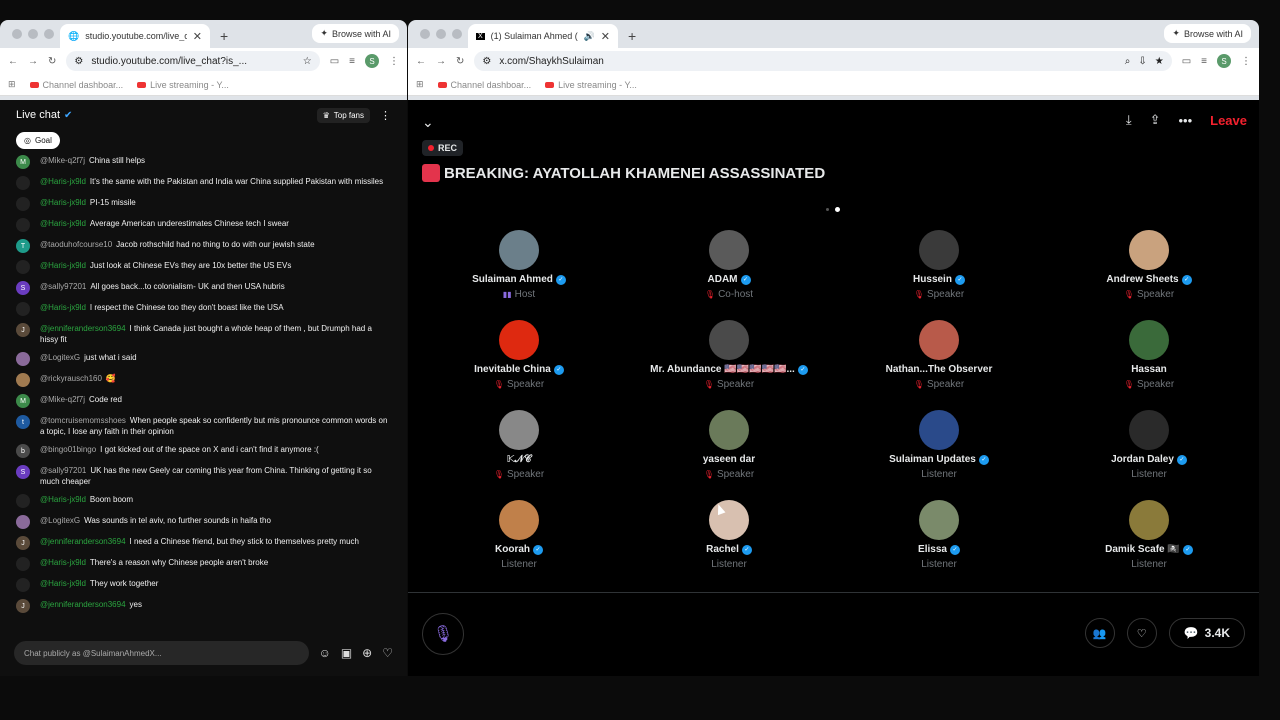 The height and width of the screenshot is (720, 1280). Describe the element at coordinates (827, 209) in the screenshot. I see `page-dot` at that location.